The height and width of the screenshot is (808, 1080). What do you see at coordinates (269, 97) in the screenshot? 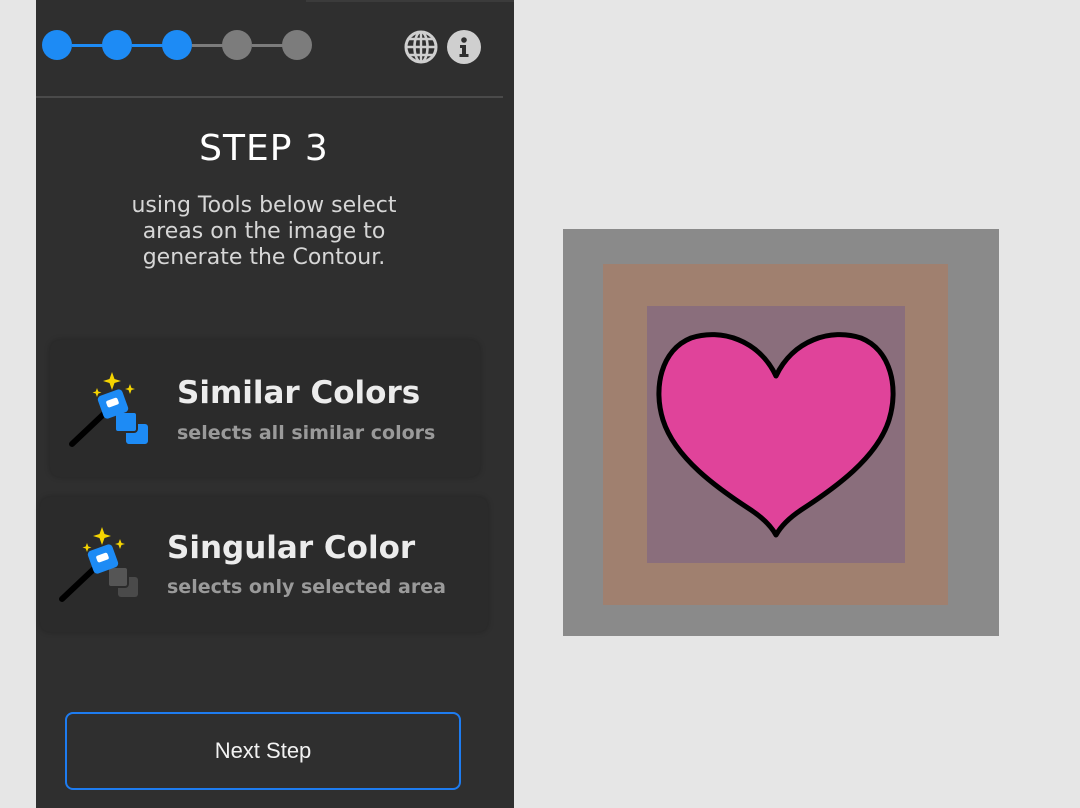
I see `header-divider` at bounding box center [269, 97].